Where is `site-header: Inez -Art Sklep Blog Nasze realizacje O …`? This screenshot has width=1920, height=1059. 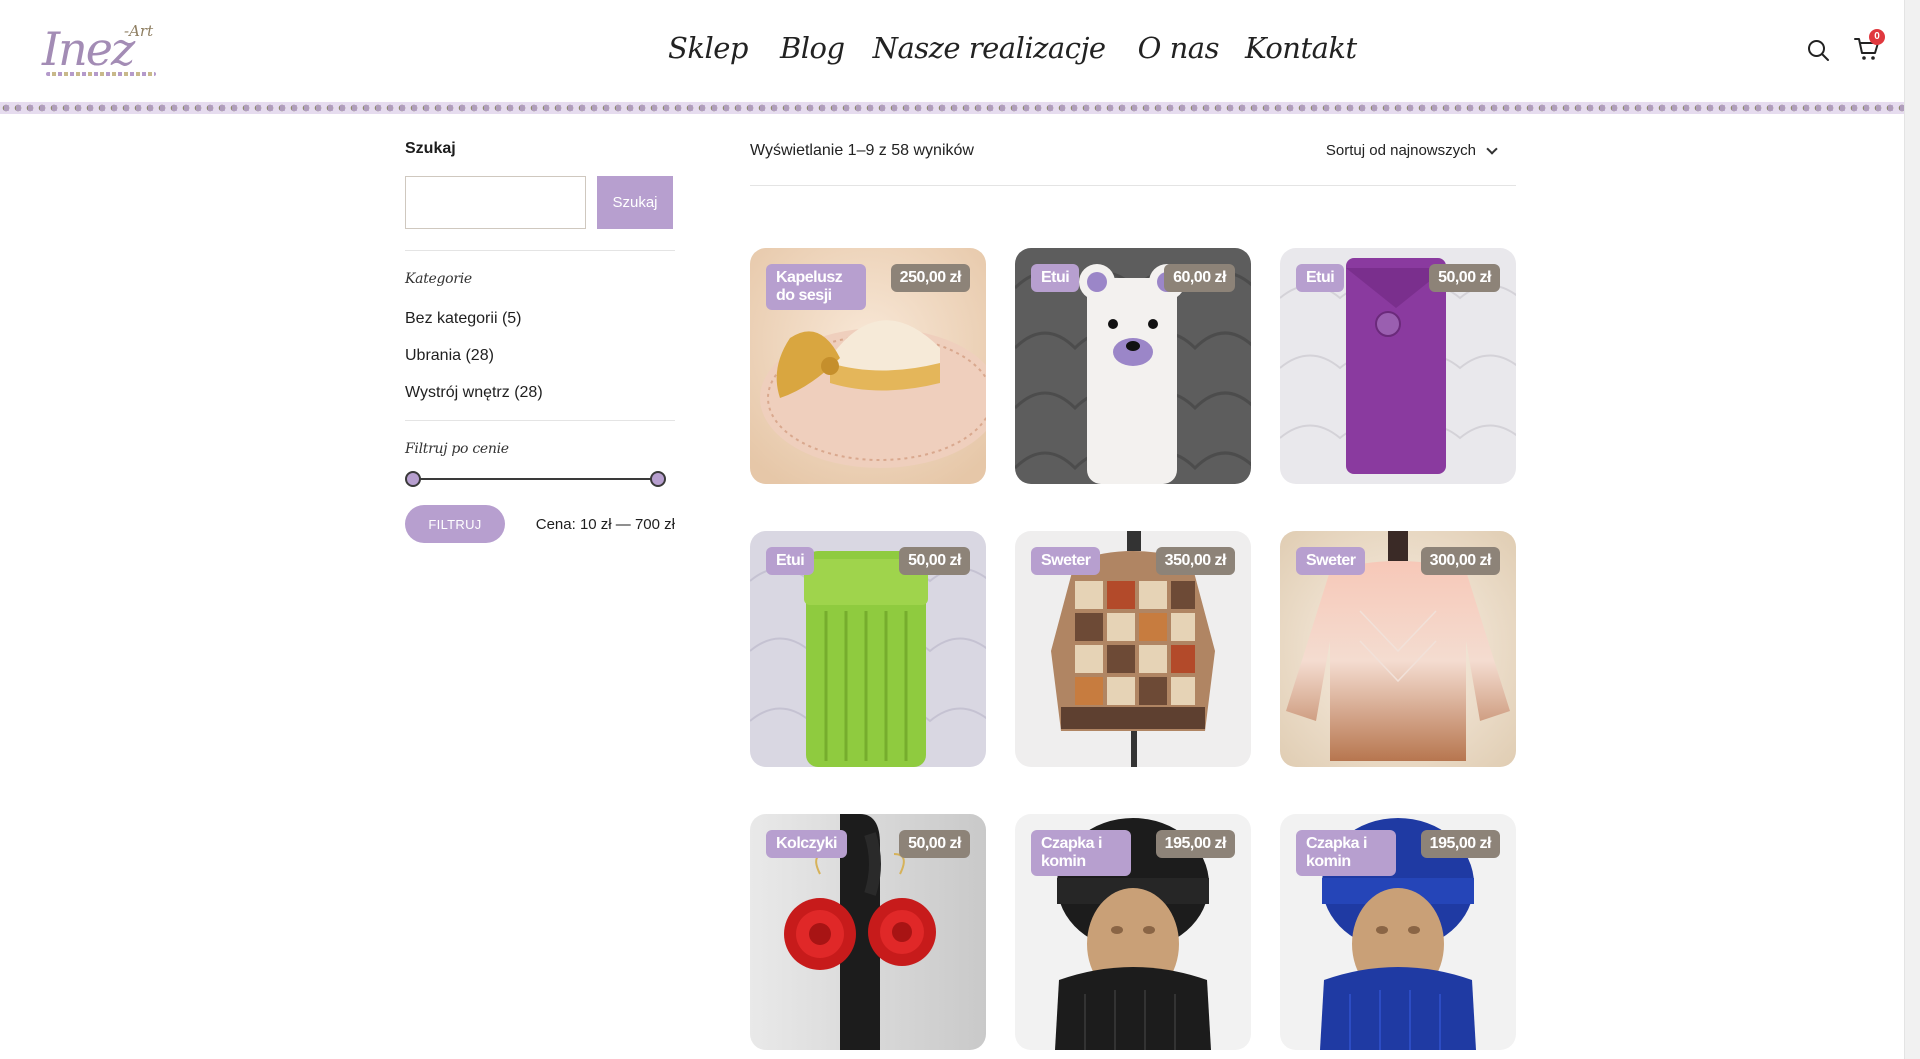 site-header: Inez -Art Sklep Blog Nasze realizacje O … is located at coordinates (952, 51).